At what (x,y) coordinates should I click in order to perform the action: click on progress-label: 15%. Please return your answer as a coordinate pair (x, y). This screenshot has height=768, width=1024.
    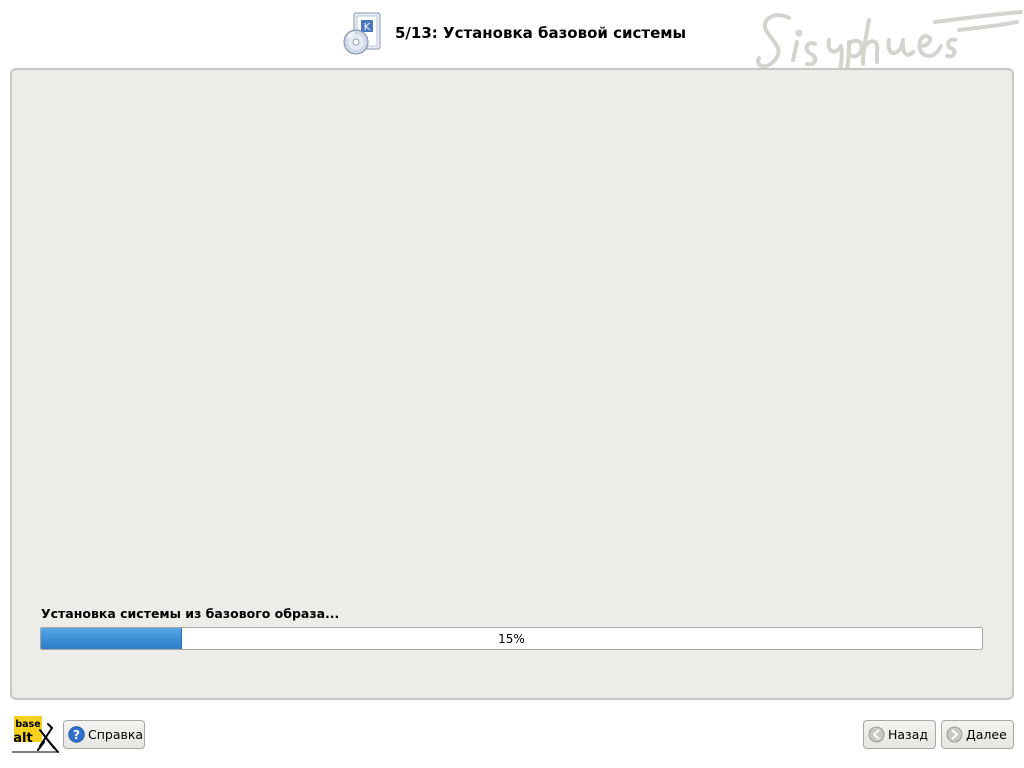
    Looking at the image, I should click on (511, 638).